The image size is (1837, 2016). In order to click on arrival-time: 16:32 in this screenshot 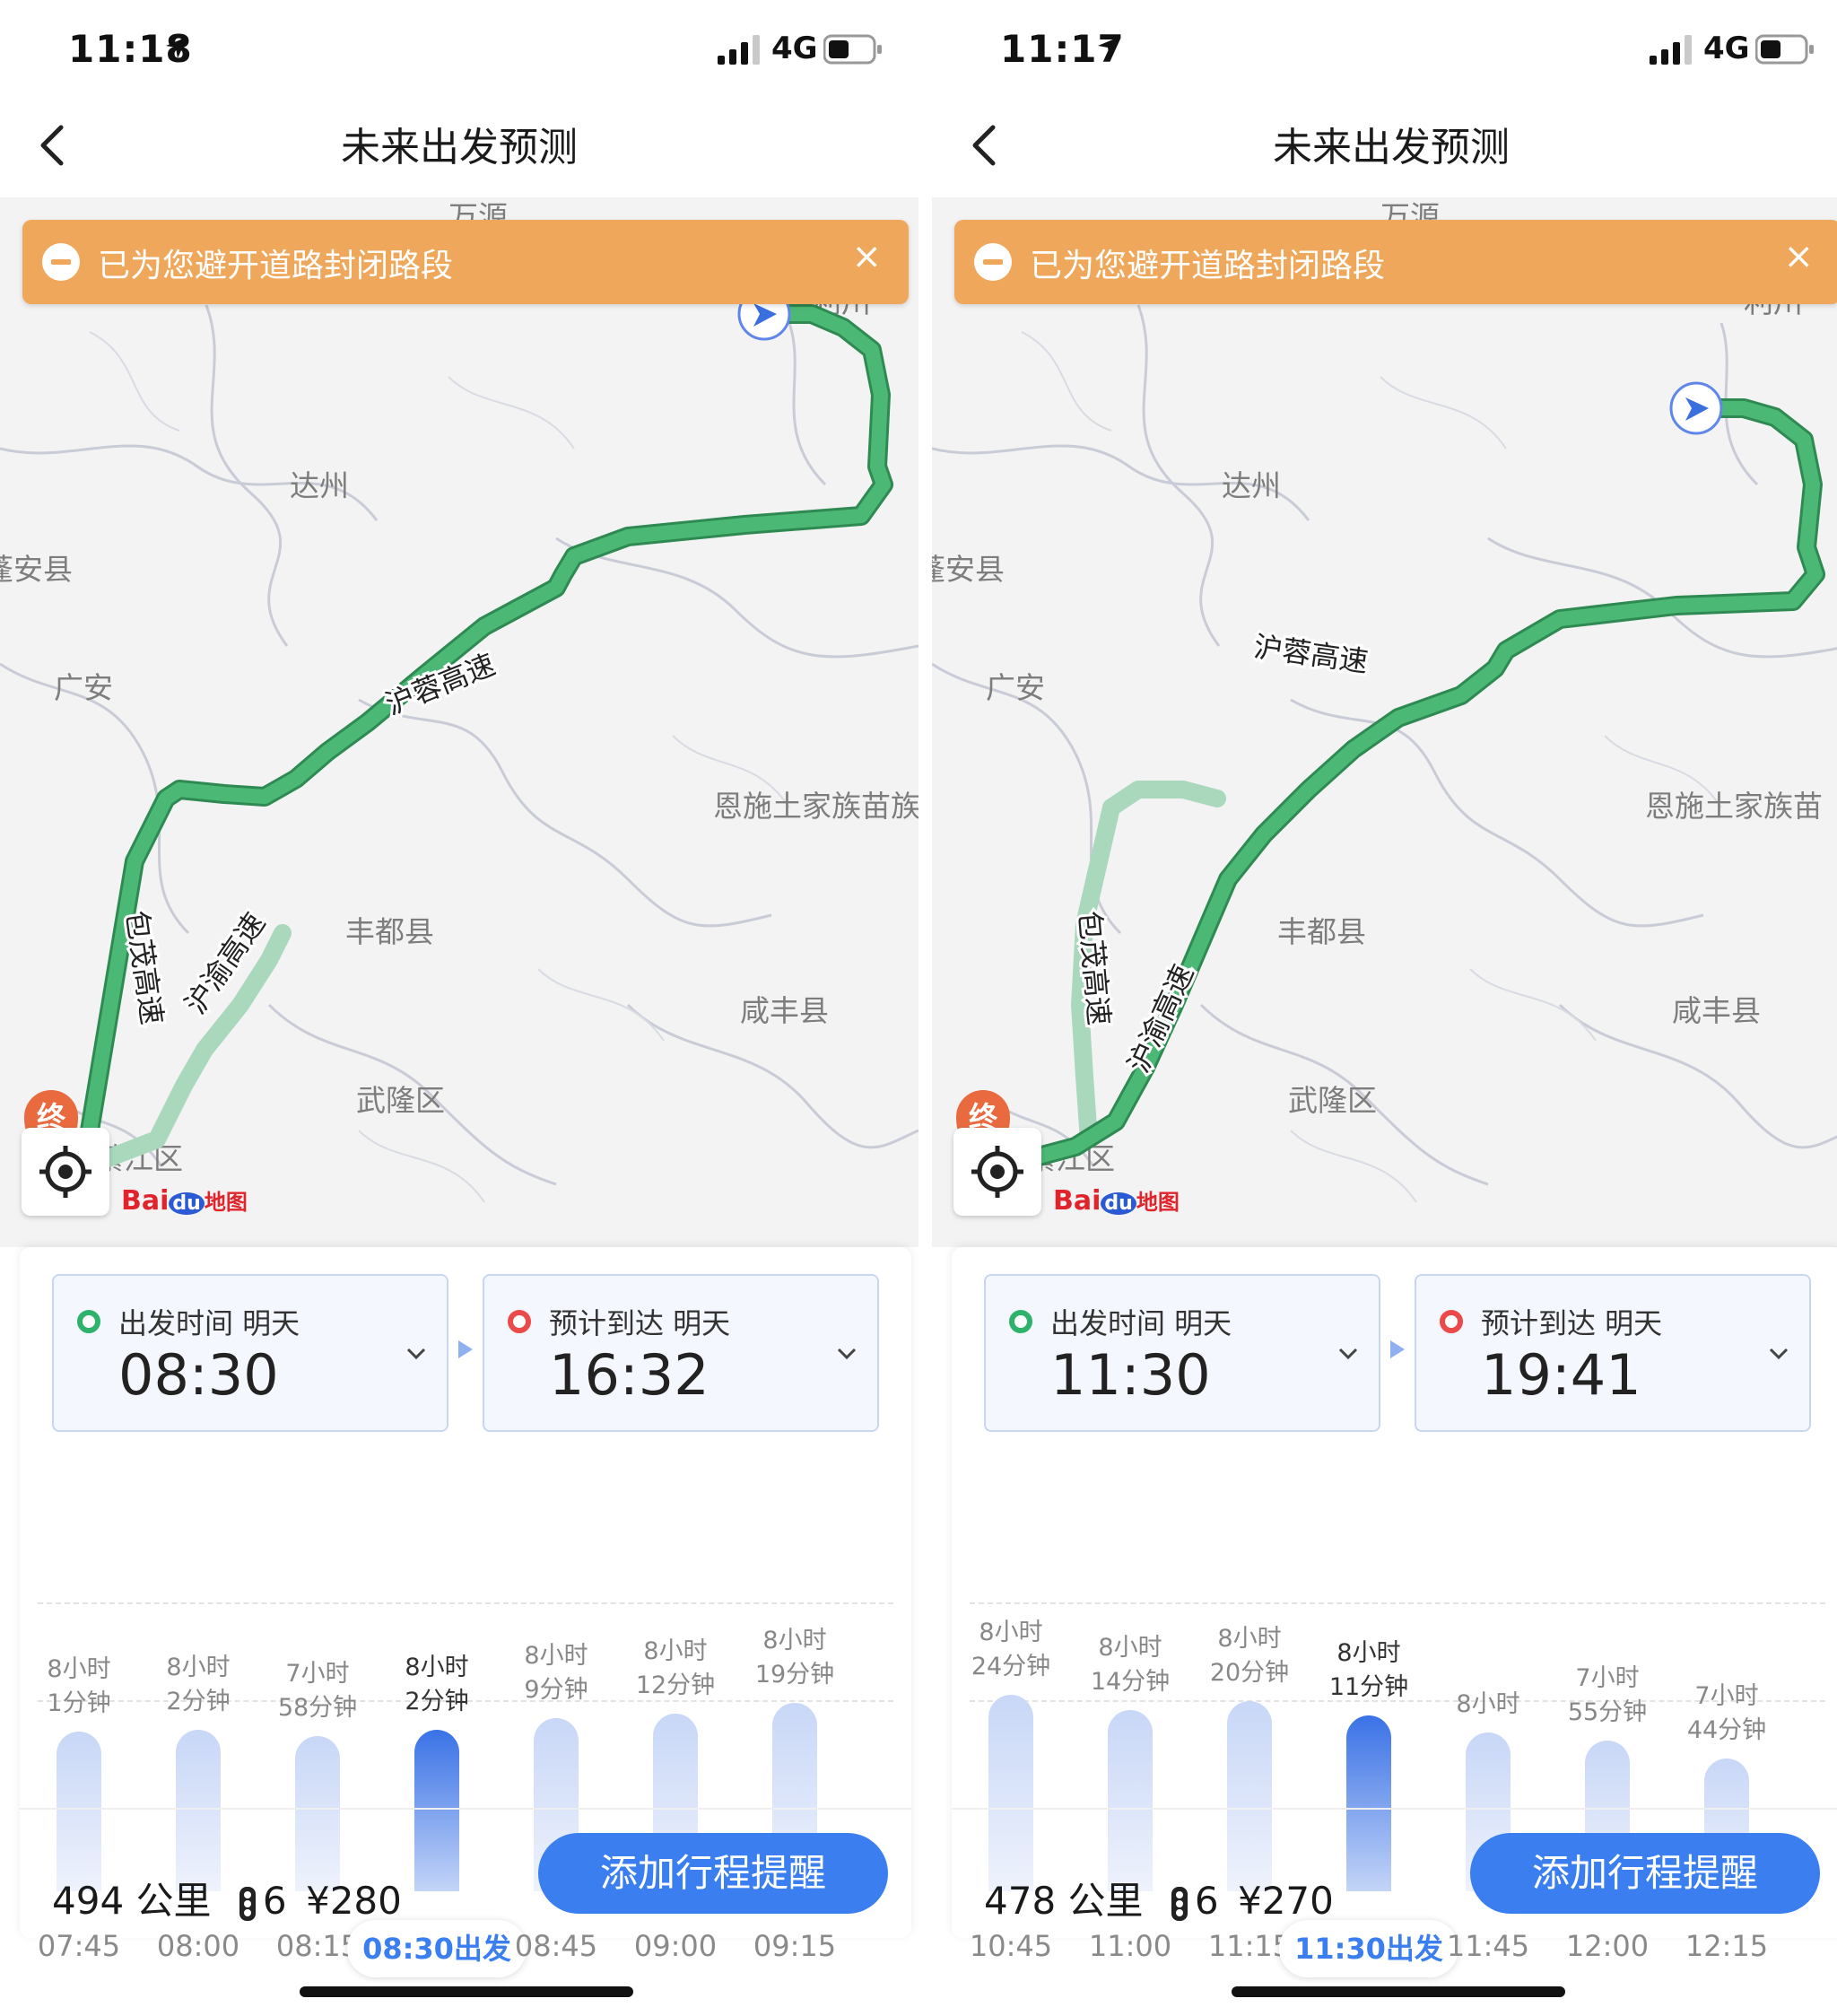, I will do `click(629, 1375)`.